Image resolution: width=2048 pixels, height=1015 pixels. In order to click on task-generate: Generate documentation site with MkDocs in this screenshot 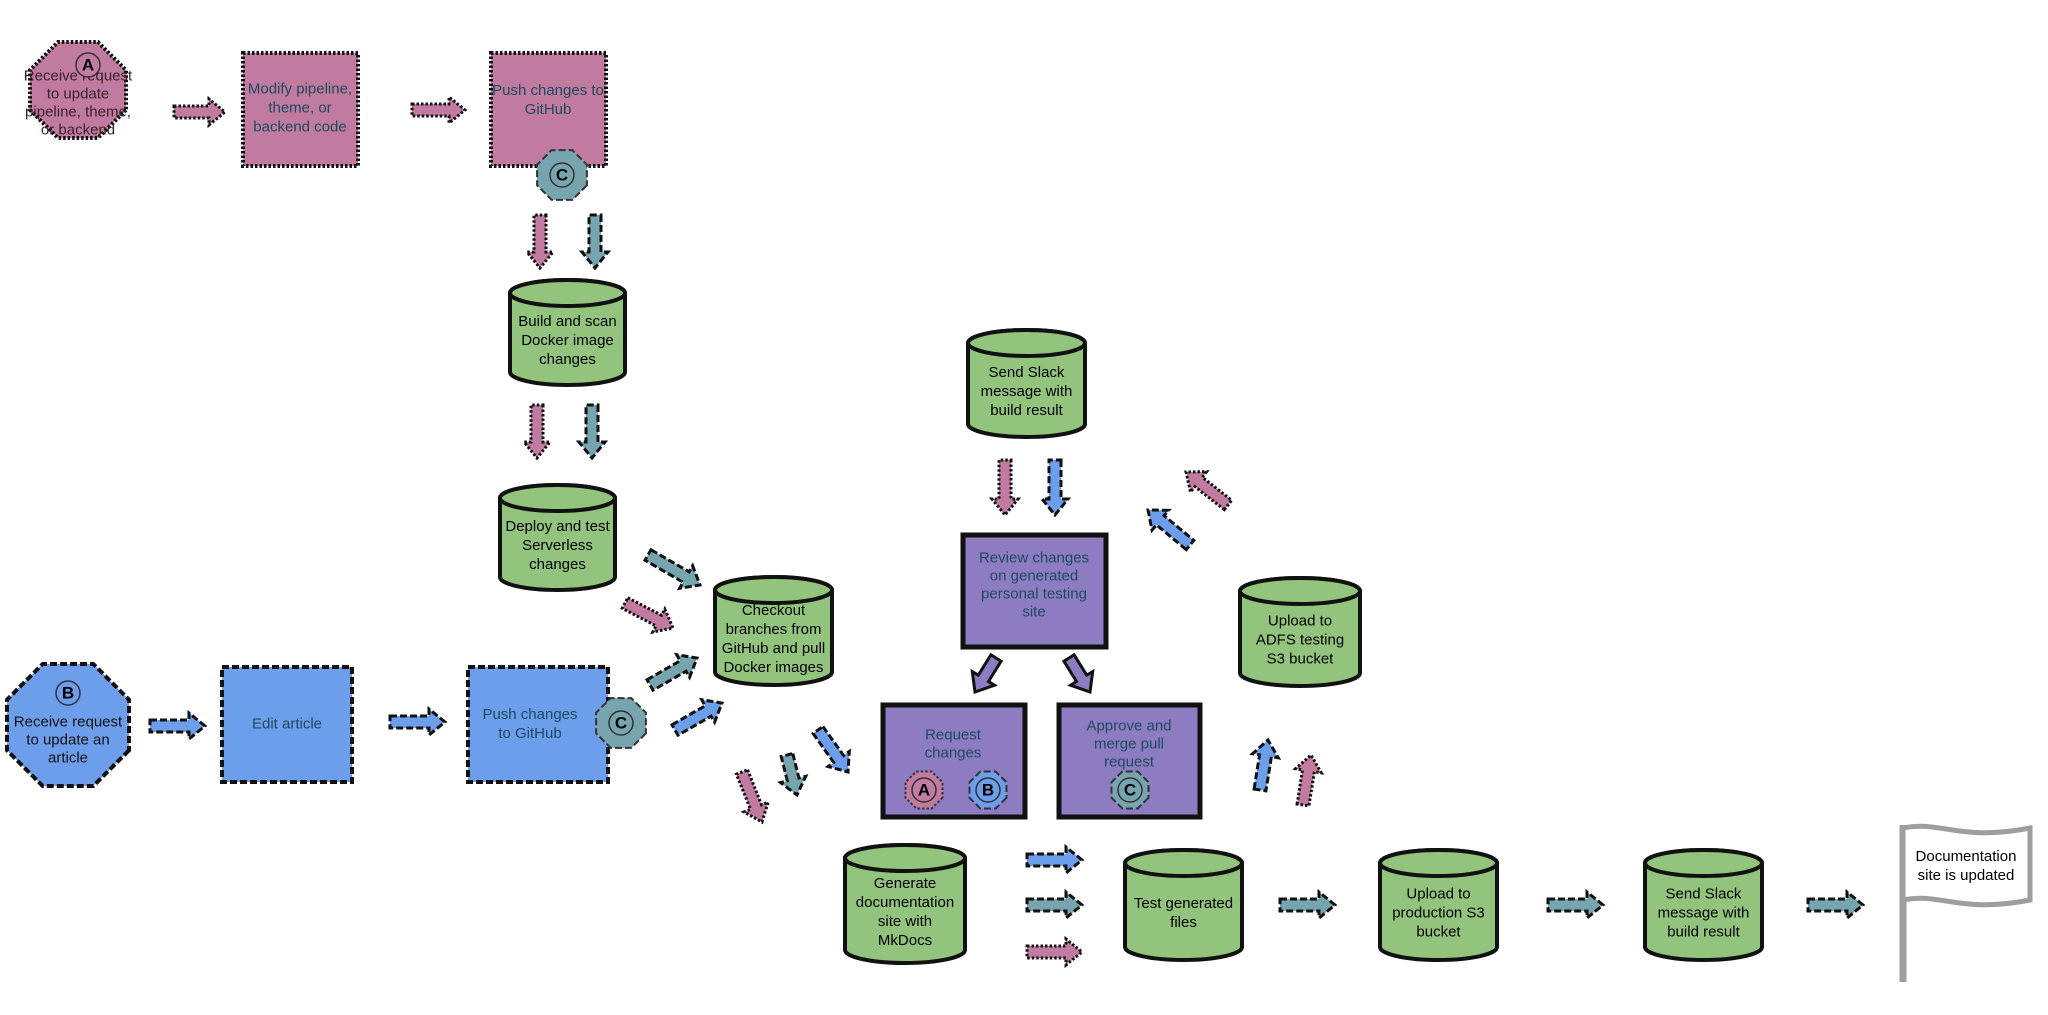, I will do `click(905, 904)`.